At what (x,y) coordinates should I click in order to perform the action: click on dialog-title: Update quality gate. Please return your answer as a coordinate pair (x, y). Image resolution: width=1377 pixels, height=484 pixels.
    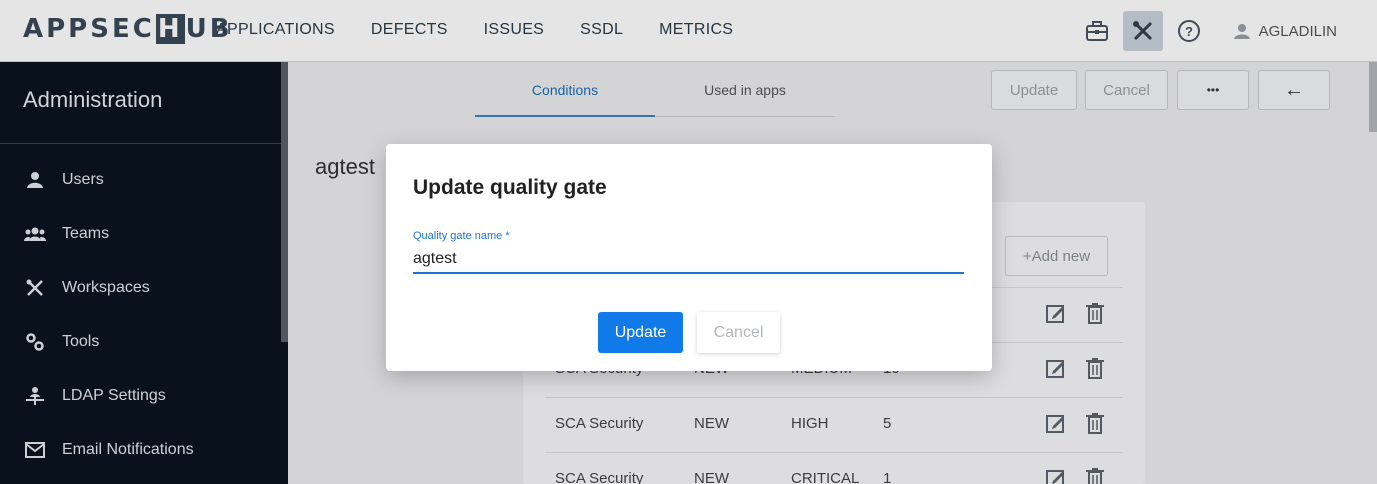
    Looking at the image, I should click on (510, 187).